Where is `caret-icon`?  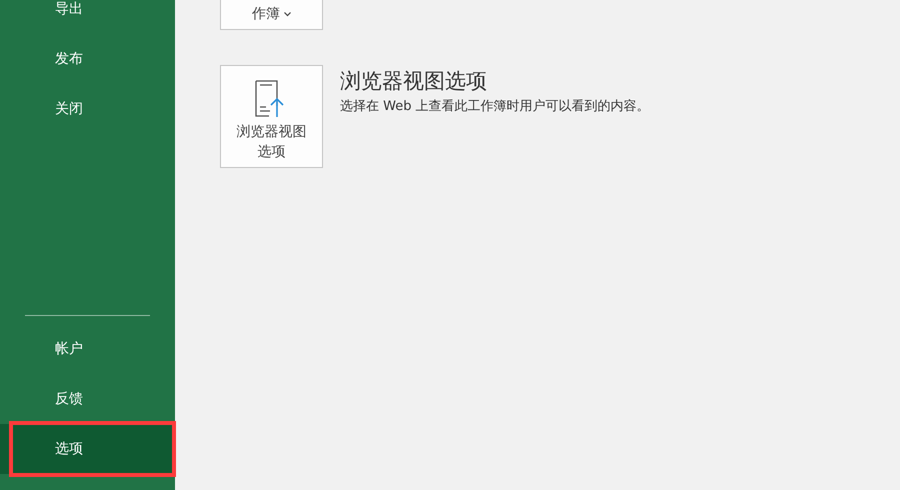
caret-icon is located at coordinates (287, 14).